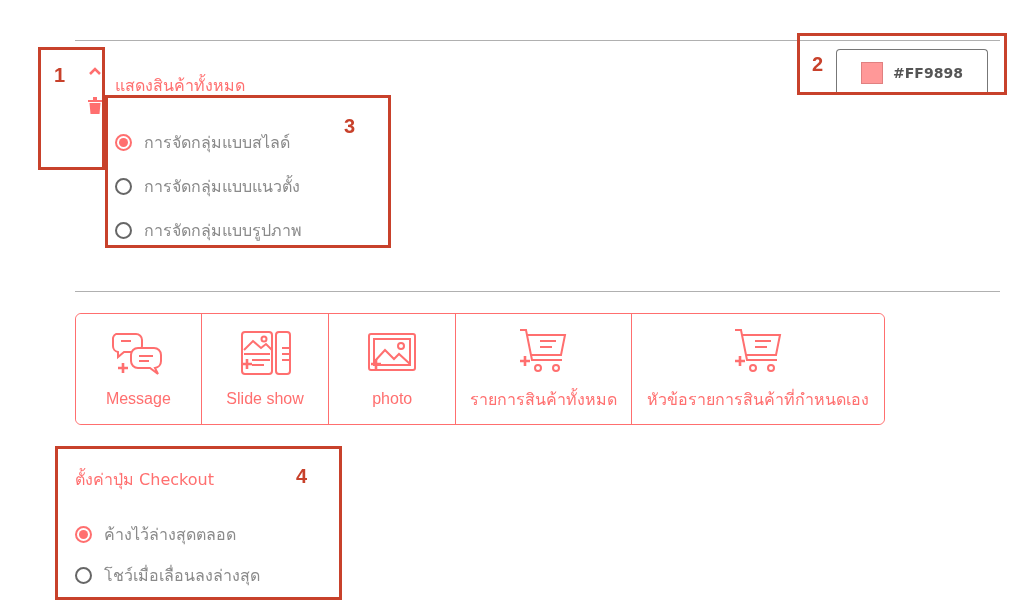  I want to click on color-picker-button: #FF9898, so click(912, 72).